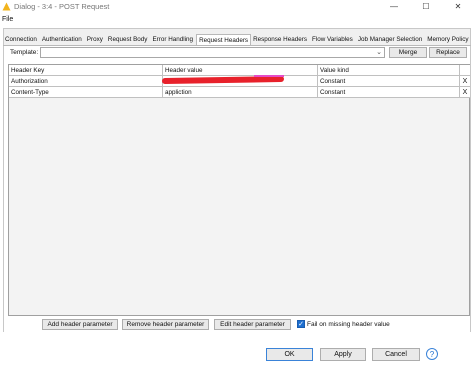 This screenshot has width=474, height=367. Describe the element at coordinates (237, 19) in the screenshot. I see `menu-bar: File` at that location.